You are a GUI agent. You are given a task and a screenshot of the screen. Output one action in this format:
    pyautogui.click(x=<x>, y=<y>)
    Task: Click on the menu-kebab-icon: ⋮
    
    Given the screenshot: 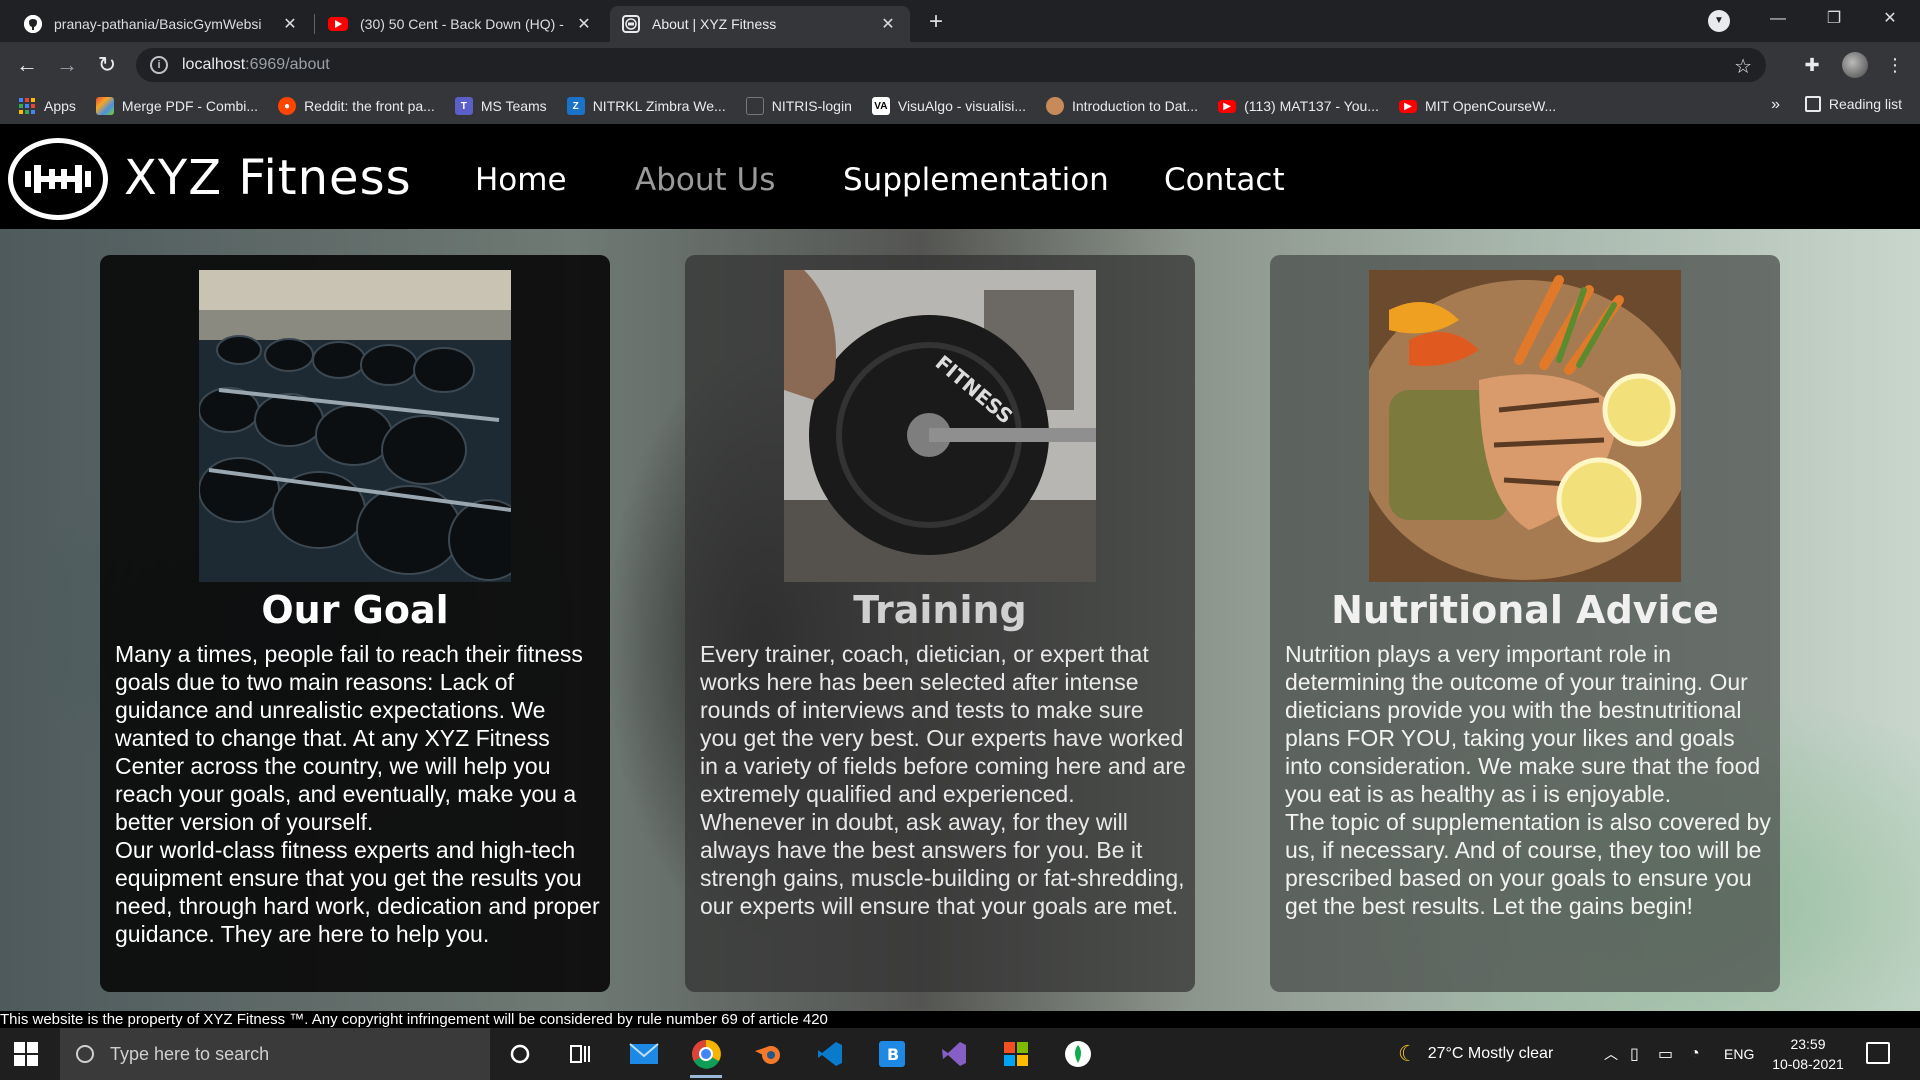 What is the action you would take?
    pyautogui.click(x=1895, y=65)
    